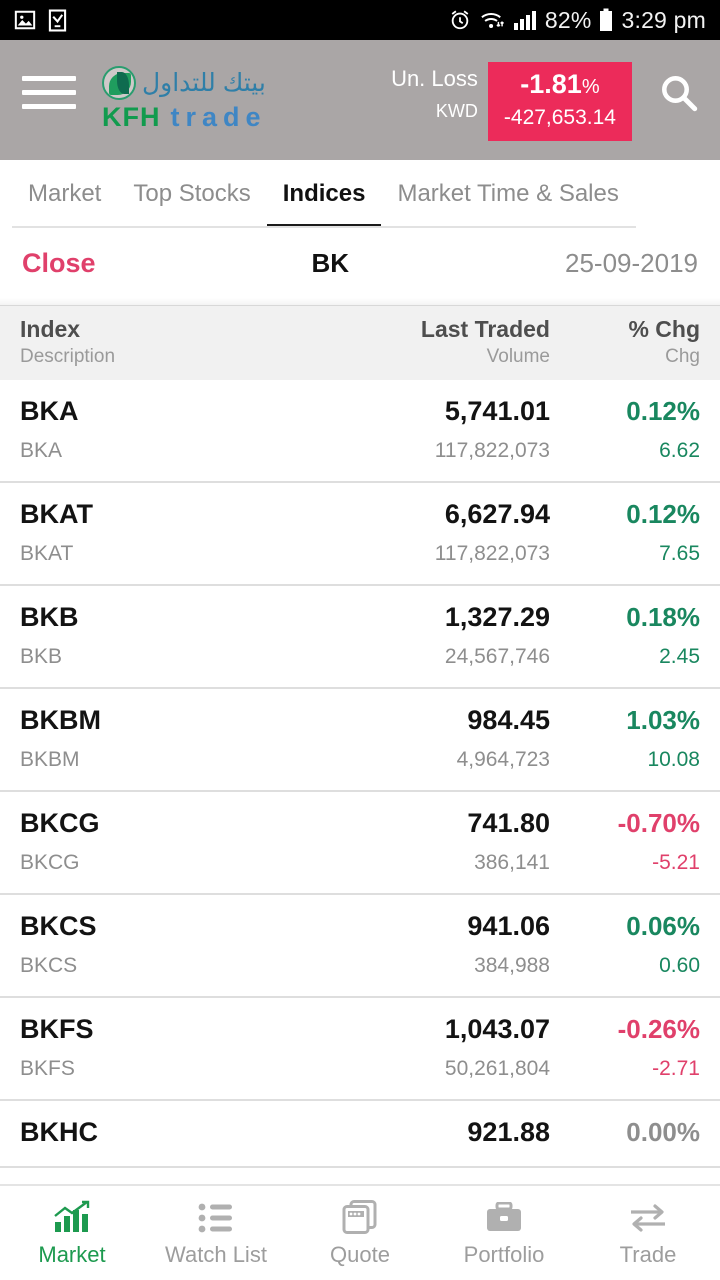  I want to click on search-icon, so click(679, 95).